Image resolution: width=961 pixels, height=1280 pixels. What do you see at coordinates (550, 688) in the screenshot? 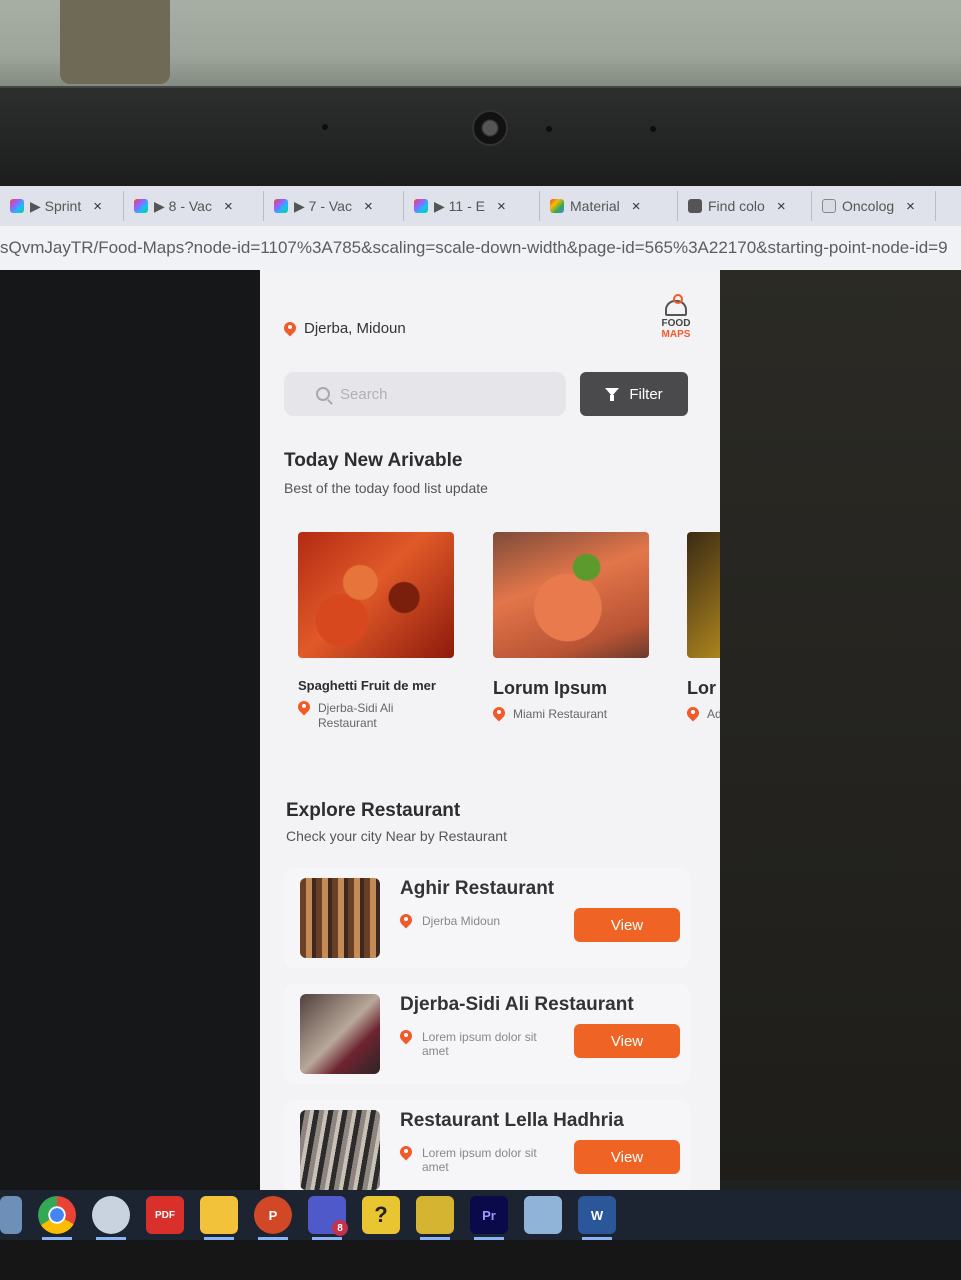
I see `food-card-title: Lorum Ipsum` at bounding box center [550, 688].